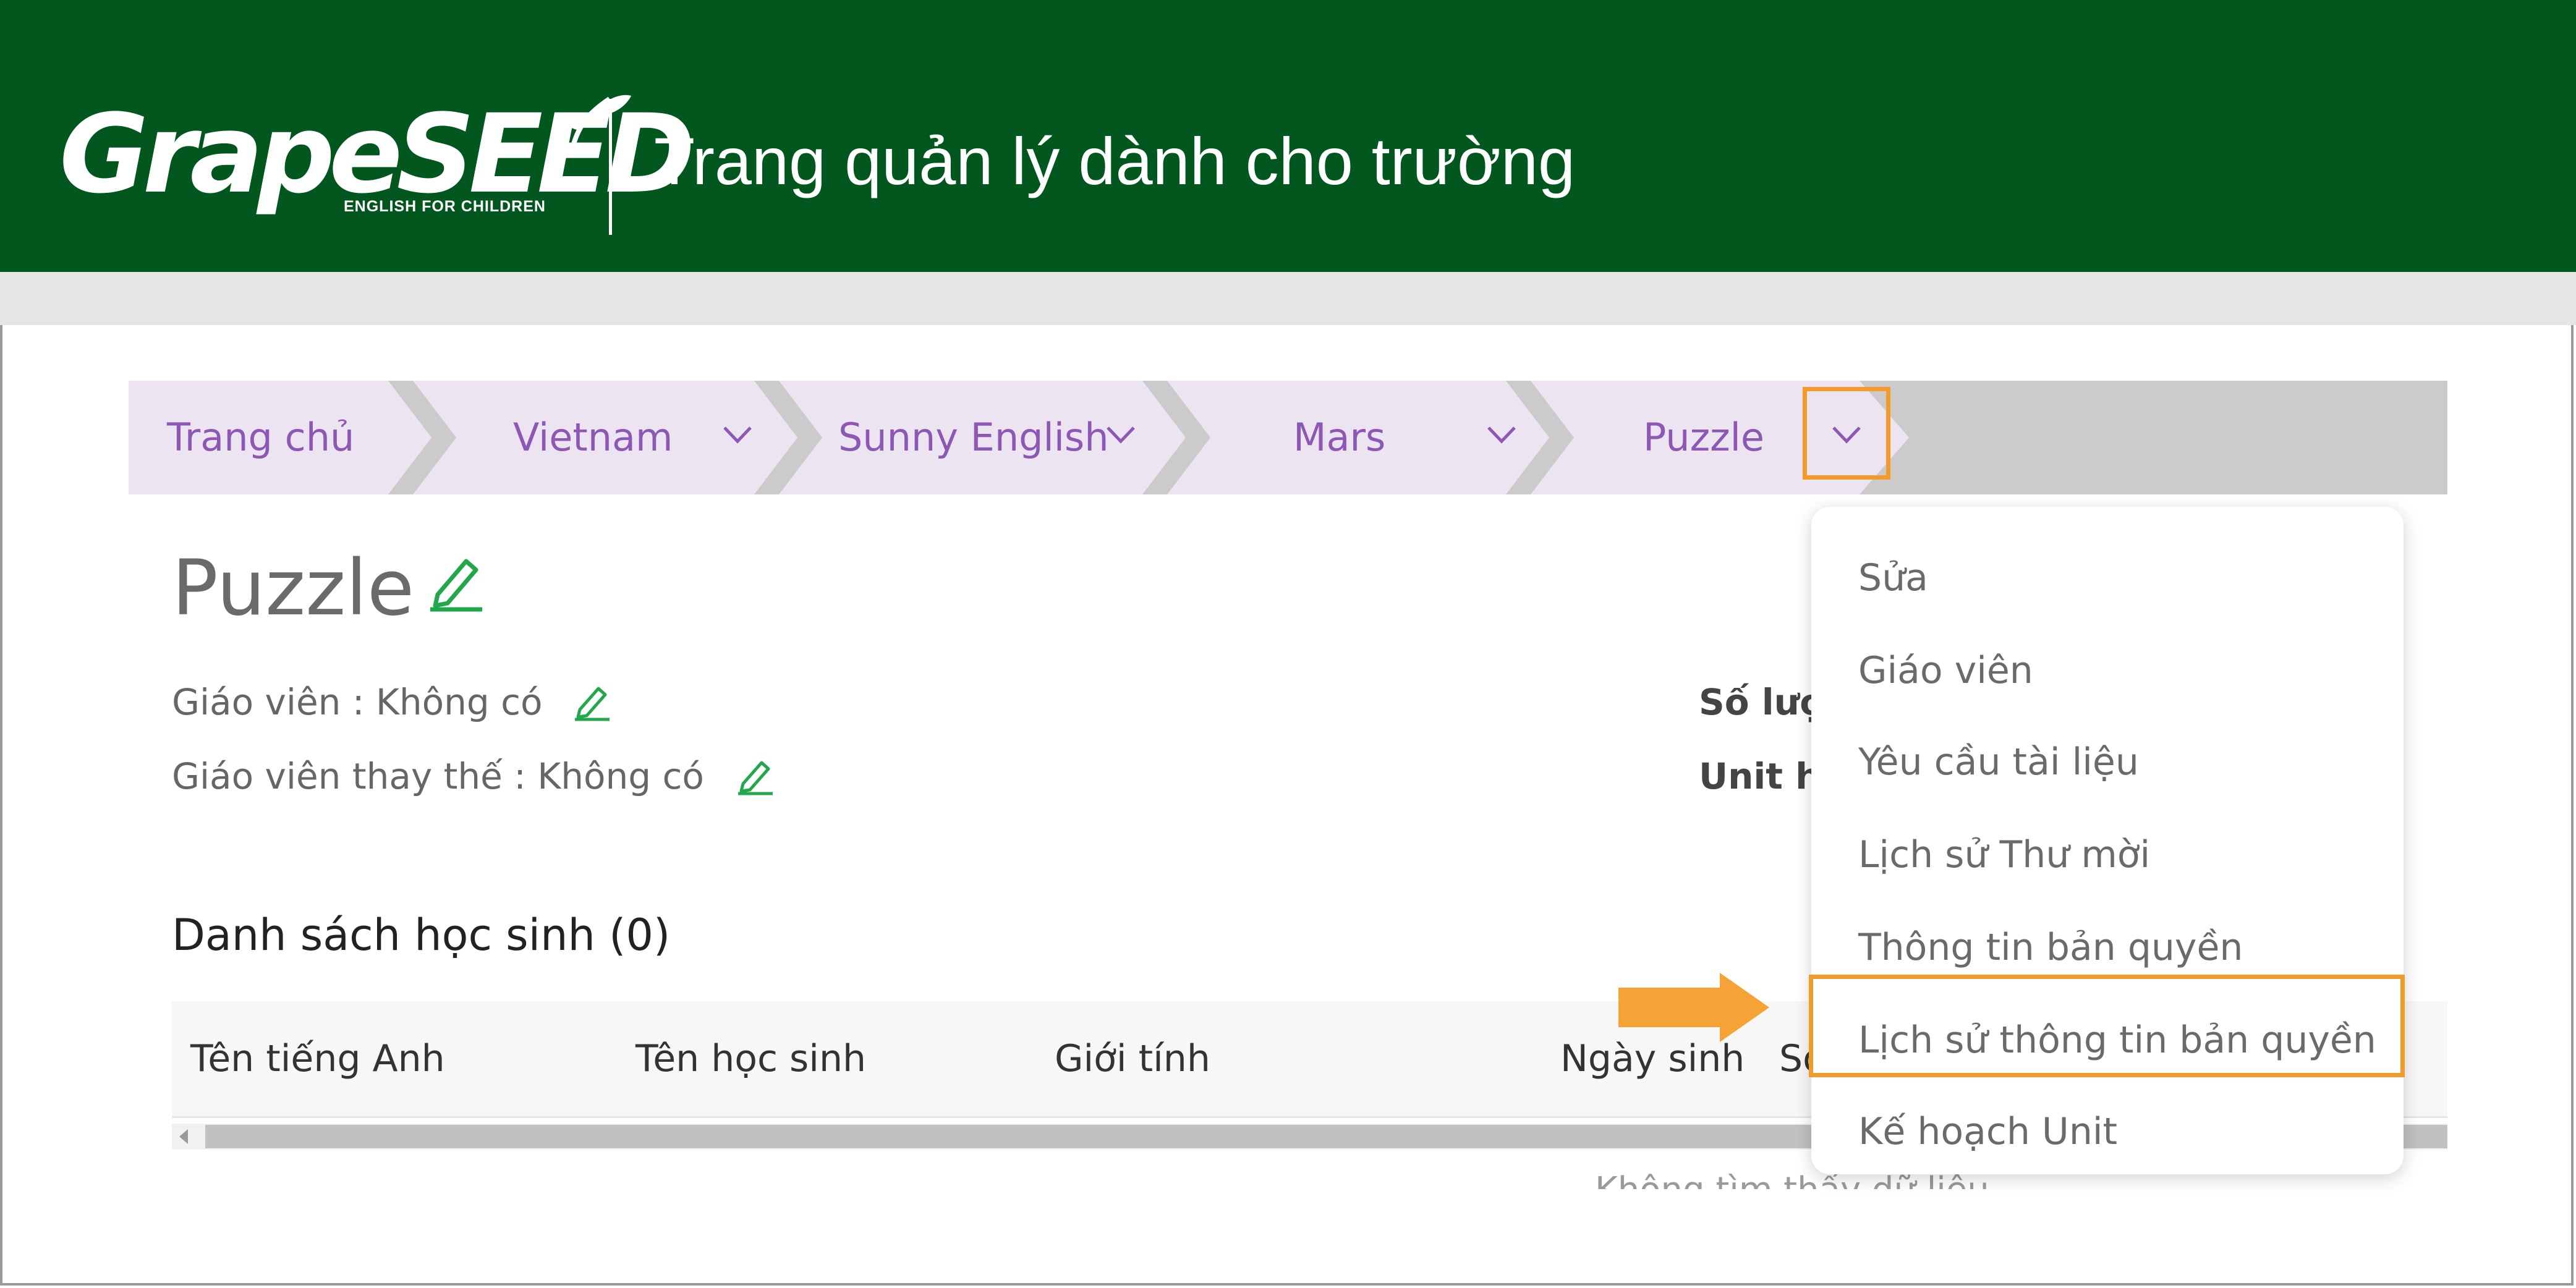  I want to click on dropdown-trigger-highlight, so click(1846, 433).